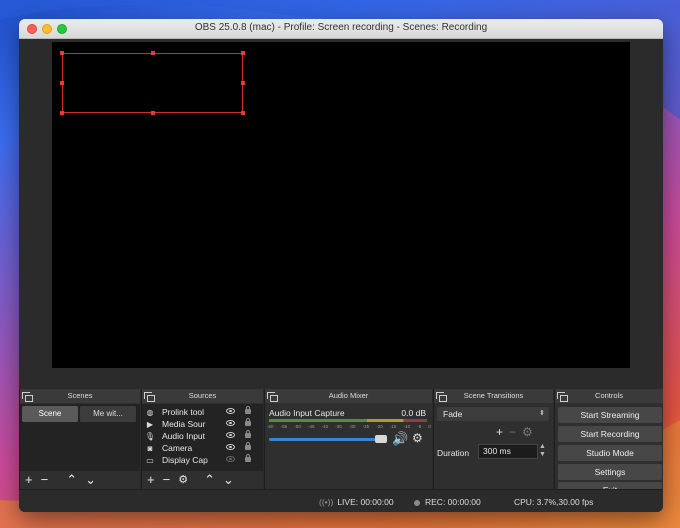 The height and width of the screenshot is (528, 680). Describe the element at coordinates (381, 439) in the screenshot. I see `volume-slider-handle` at that location.